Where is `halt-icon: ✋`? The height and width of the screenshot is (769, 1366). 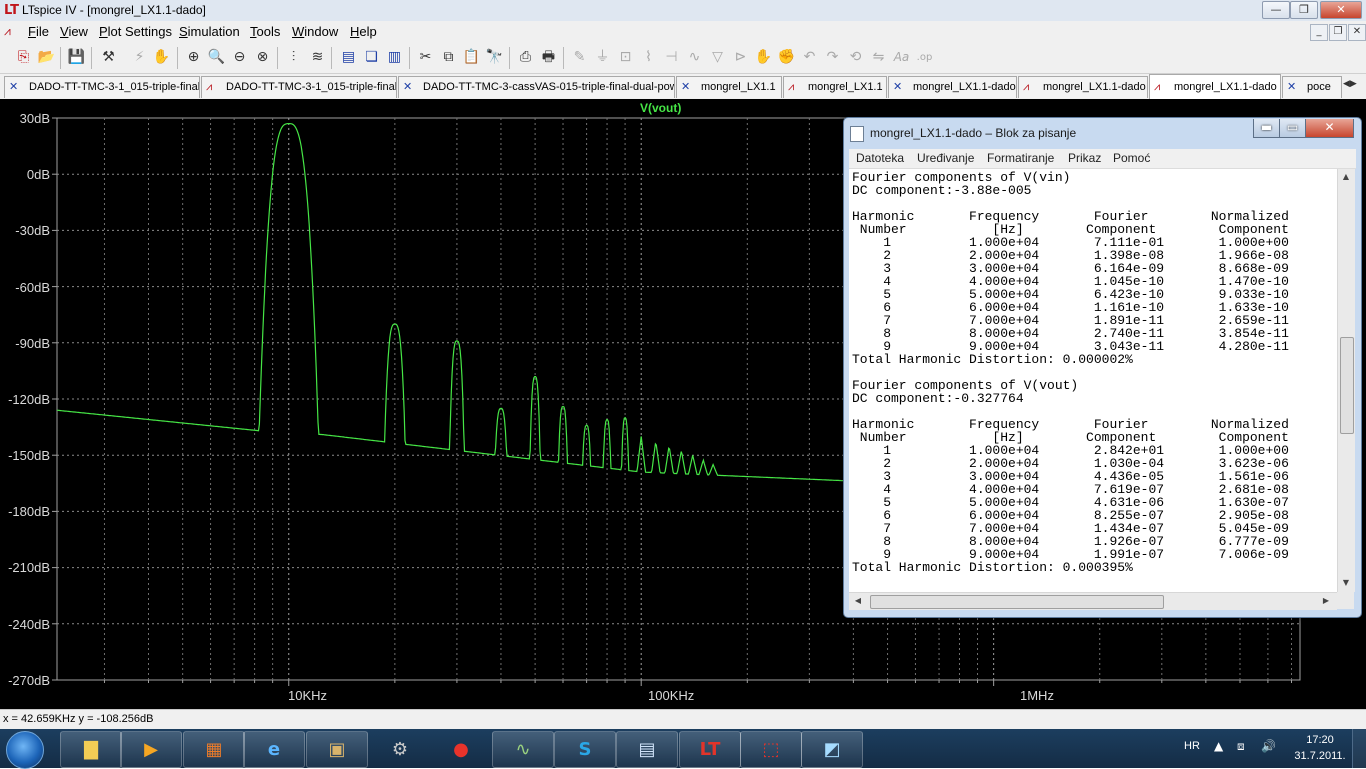
halt-icon: ✋ is located at coordinates (161, 57).